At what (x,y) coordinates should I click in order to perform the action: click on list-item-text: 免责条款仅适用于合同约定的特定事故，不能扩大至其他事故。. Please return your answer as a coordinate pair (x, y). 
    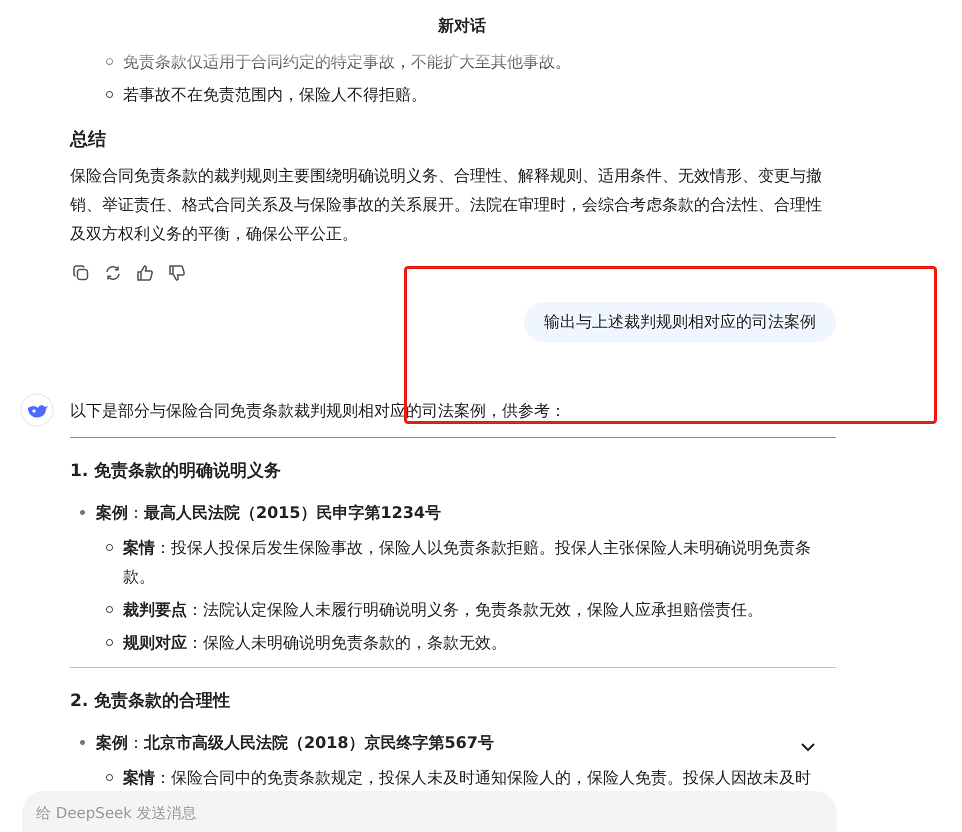
    Looking at the image, I should click on (347, 62).